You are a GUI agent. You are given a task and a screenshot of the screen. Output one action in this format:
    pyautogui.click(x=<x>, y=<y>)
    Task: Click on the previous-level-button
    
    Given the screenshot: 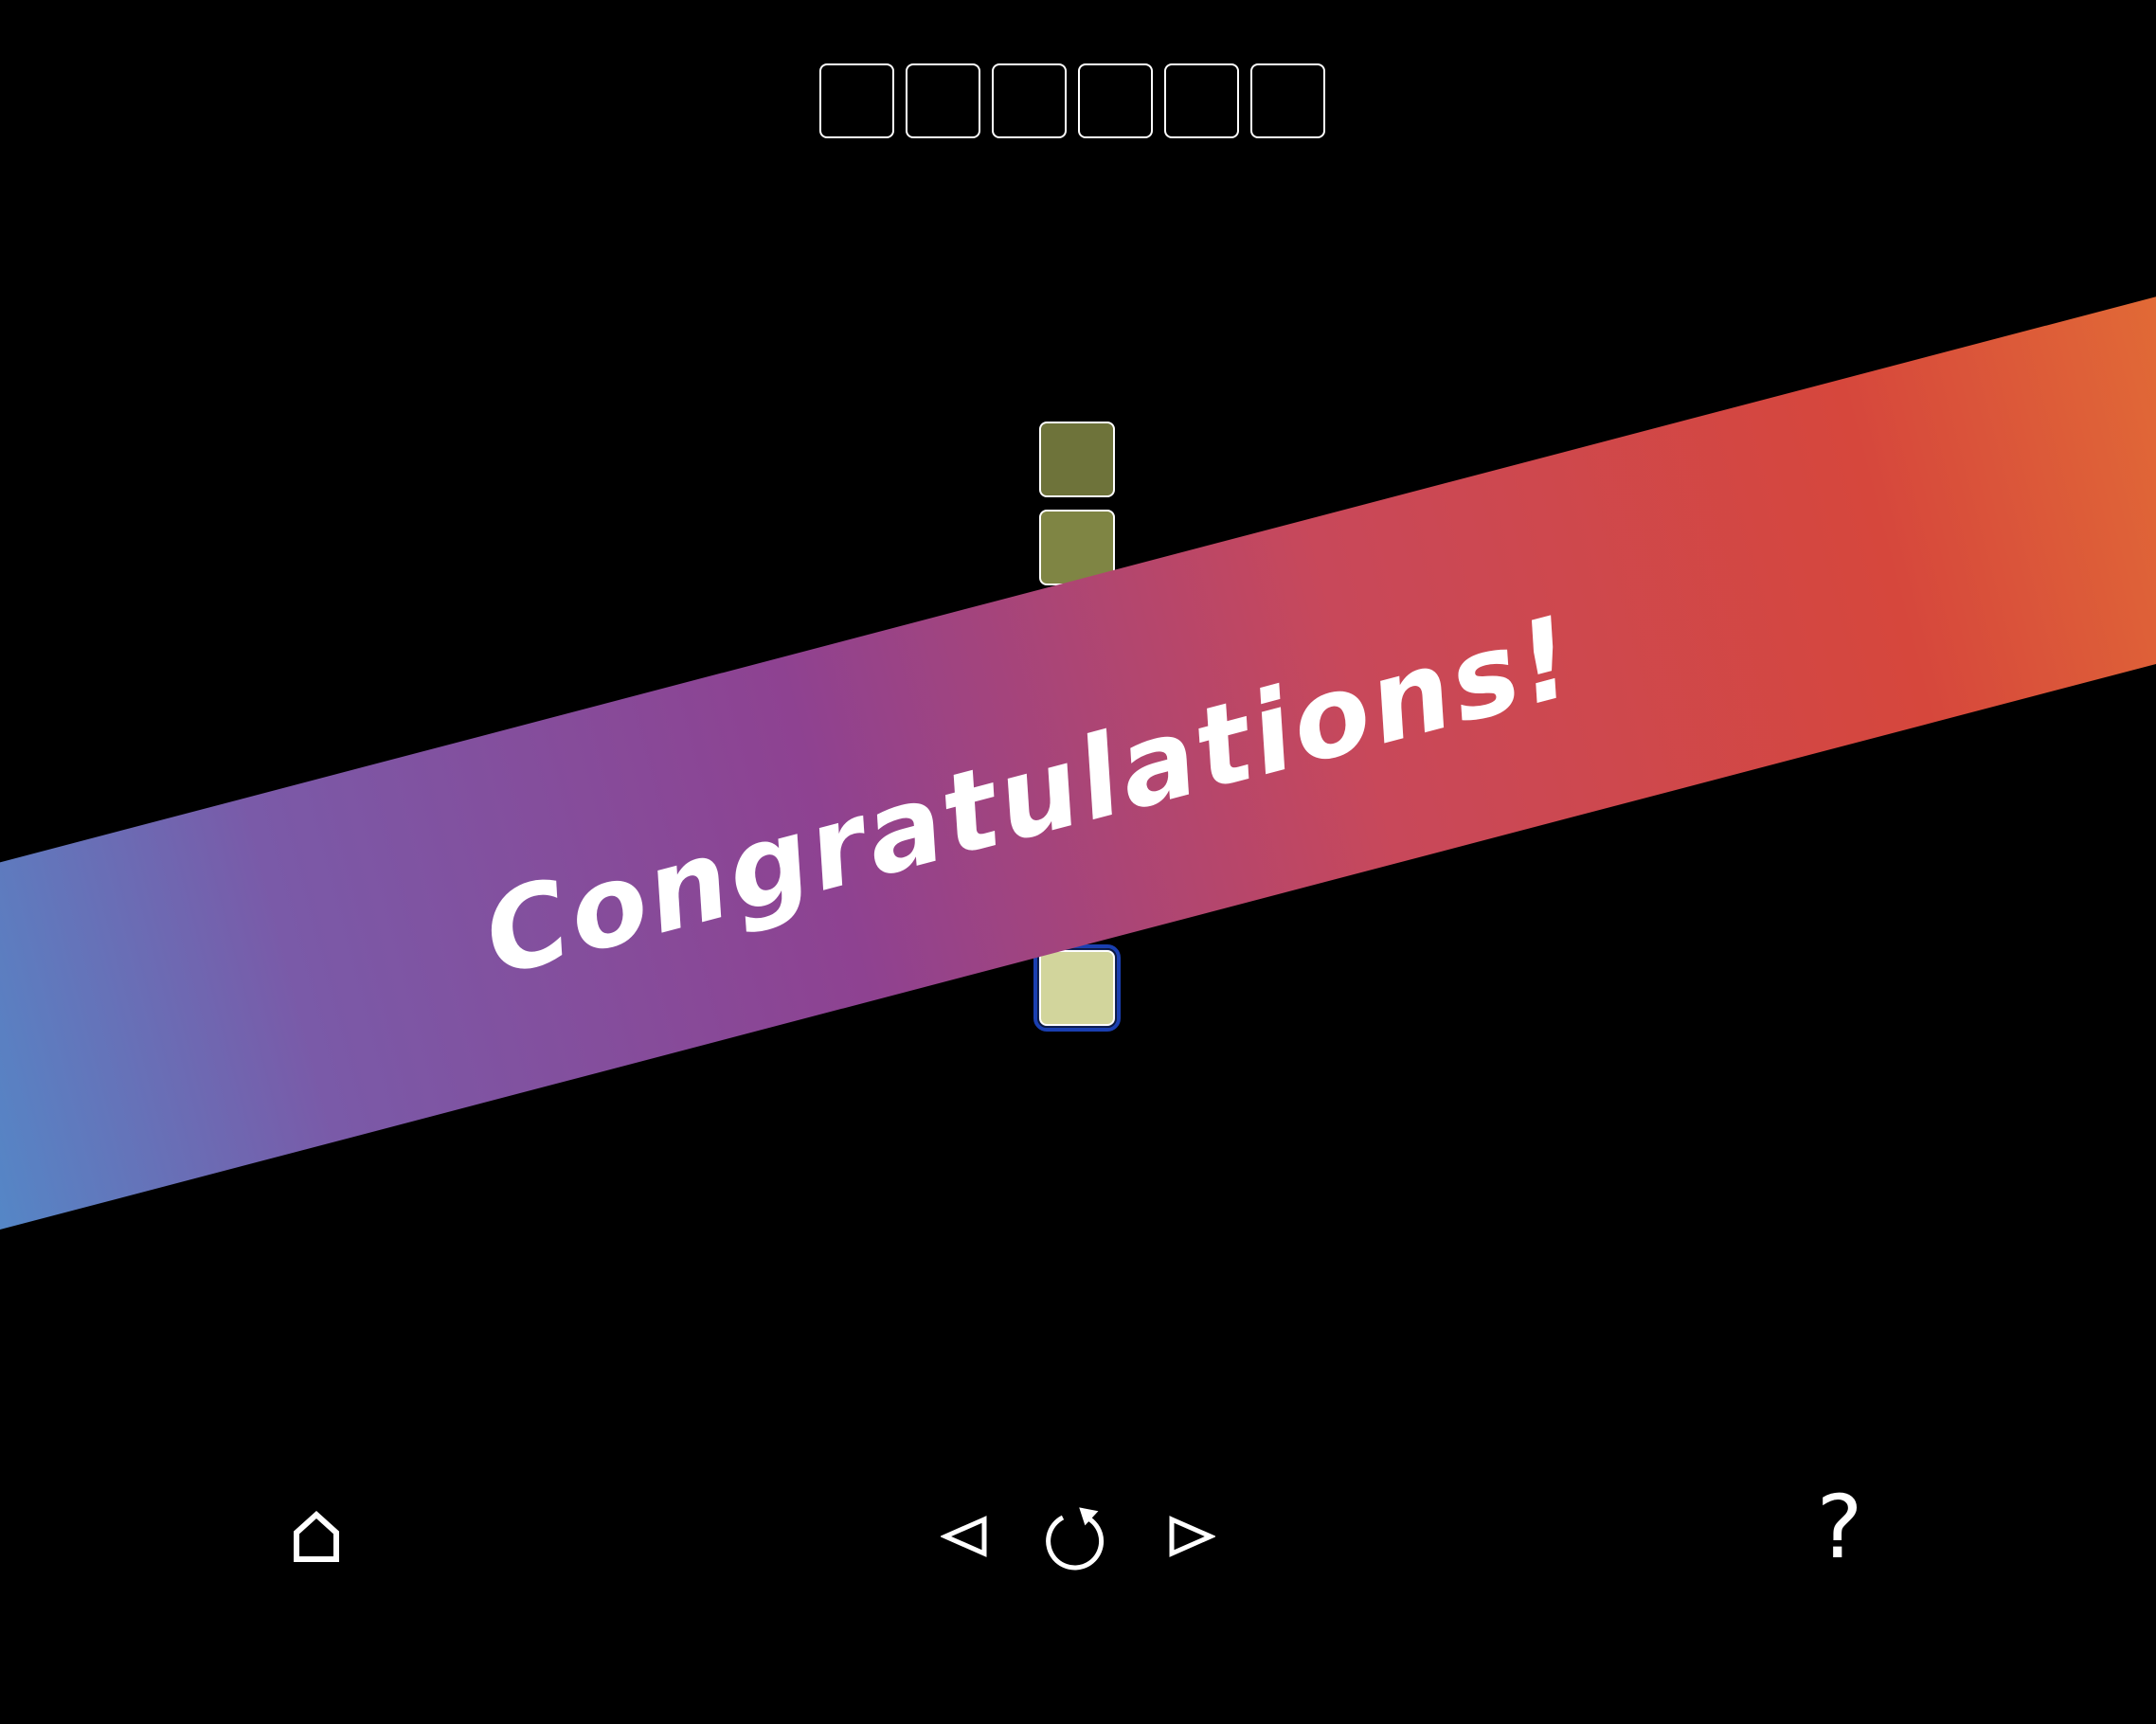 What is the action you would take?
    pyautogui.click(x=965, y=1537)
    